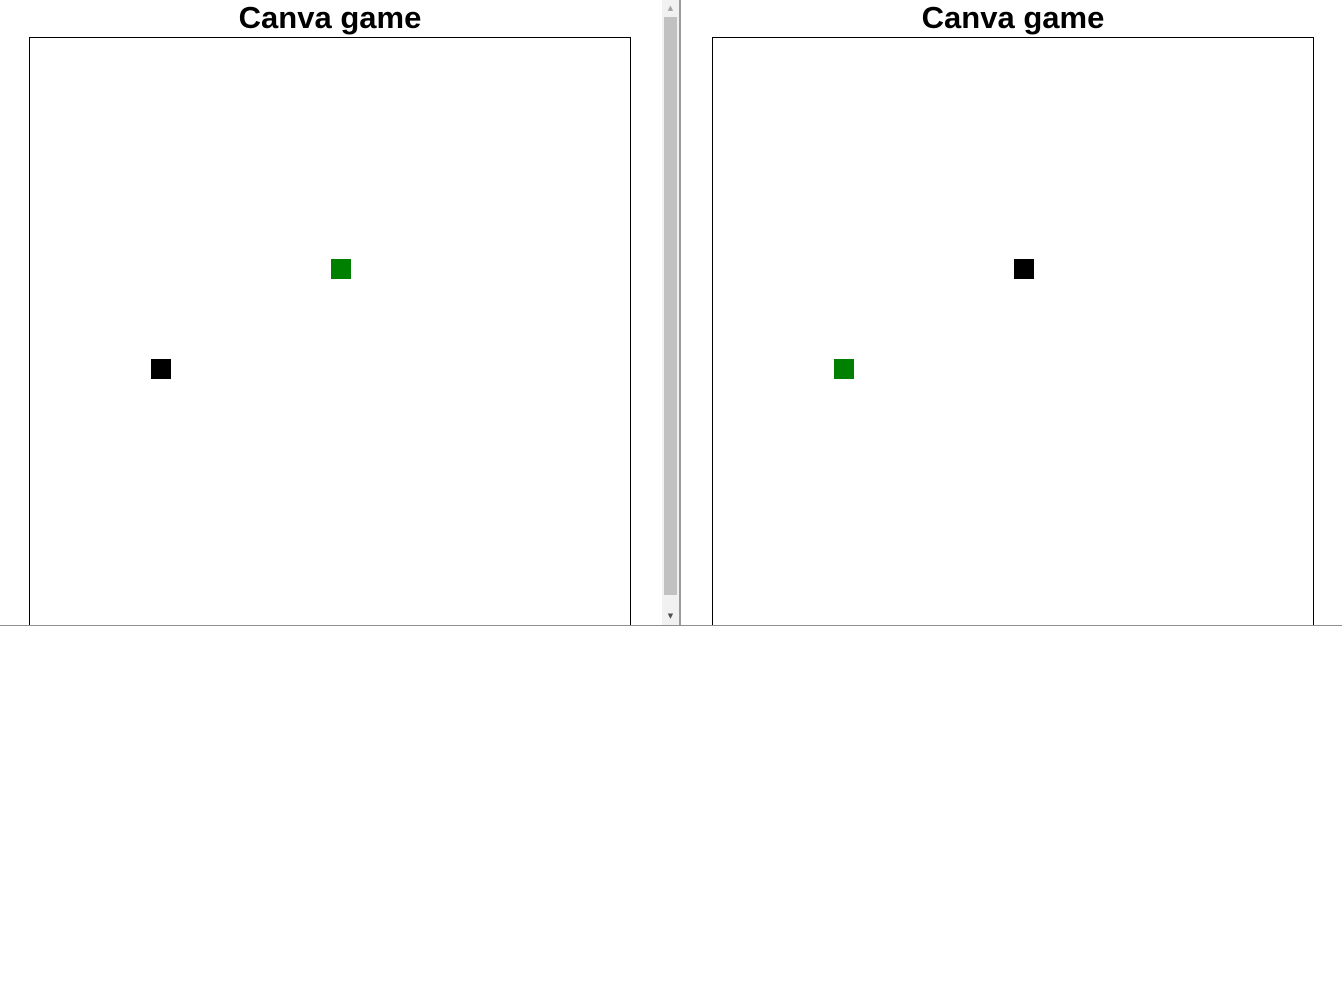  I want to click on scroll-thumb, so click(670, 306).